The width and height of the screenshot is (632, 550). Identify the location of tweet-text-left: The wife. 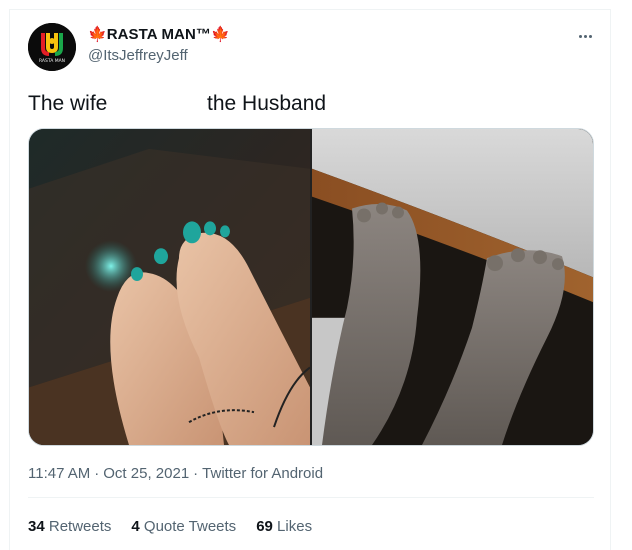
(68, 103).